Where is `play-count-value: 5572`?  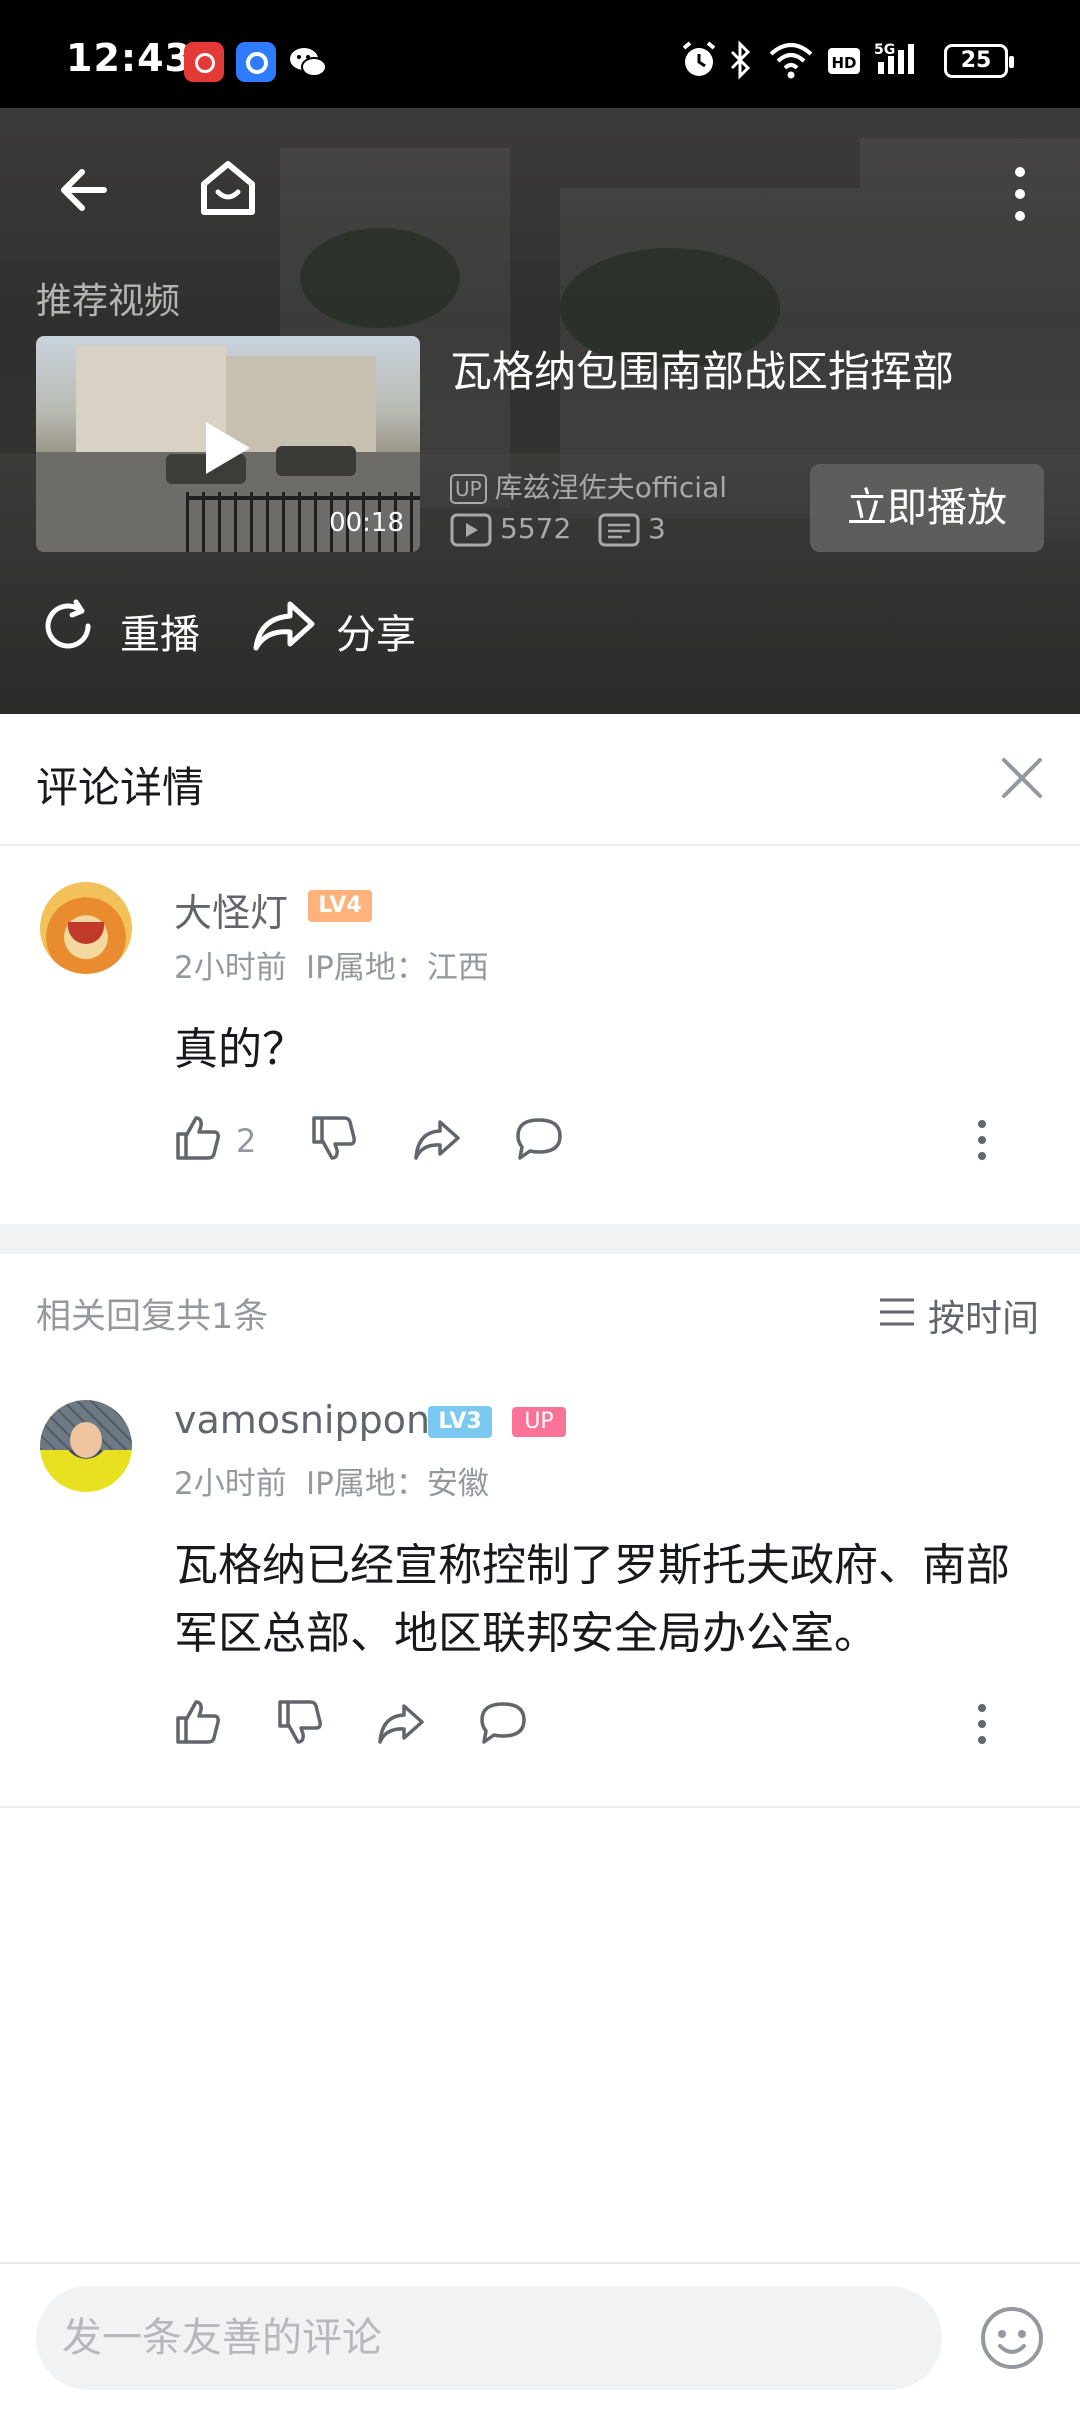
play-count-value: 5572 is located at coordinates (536, 528).